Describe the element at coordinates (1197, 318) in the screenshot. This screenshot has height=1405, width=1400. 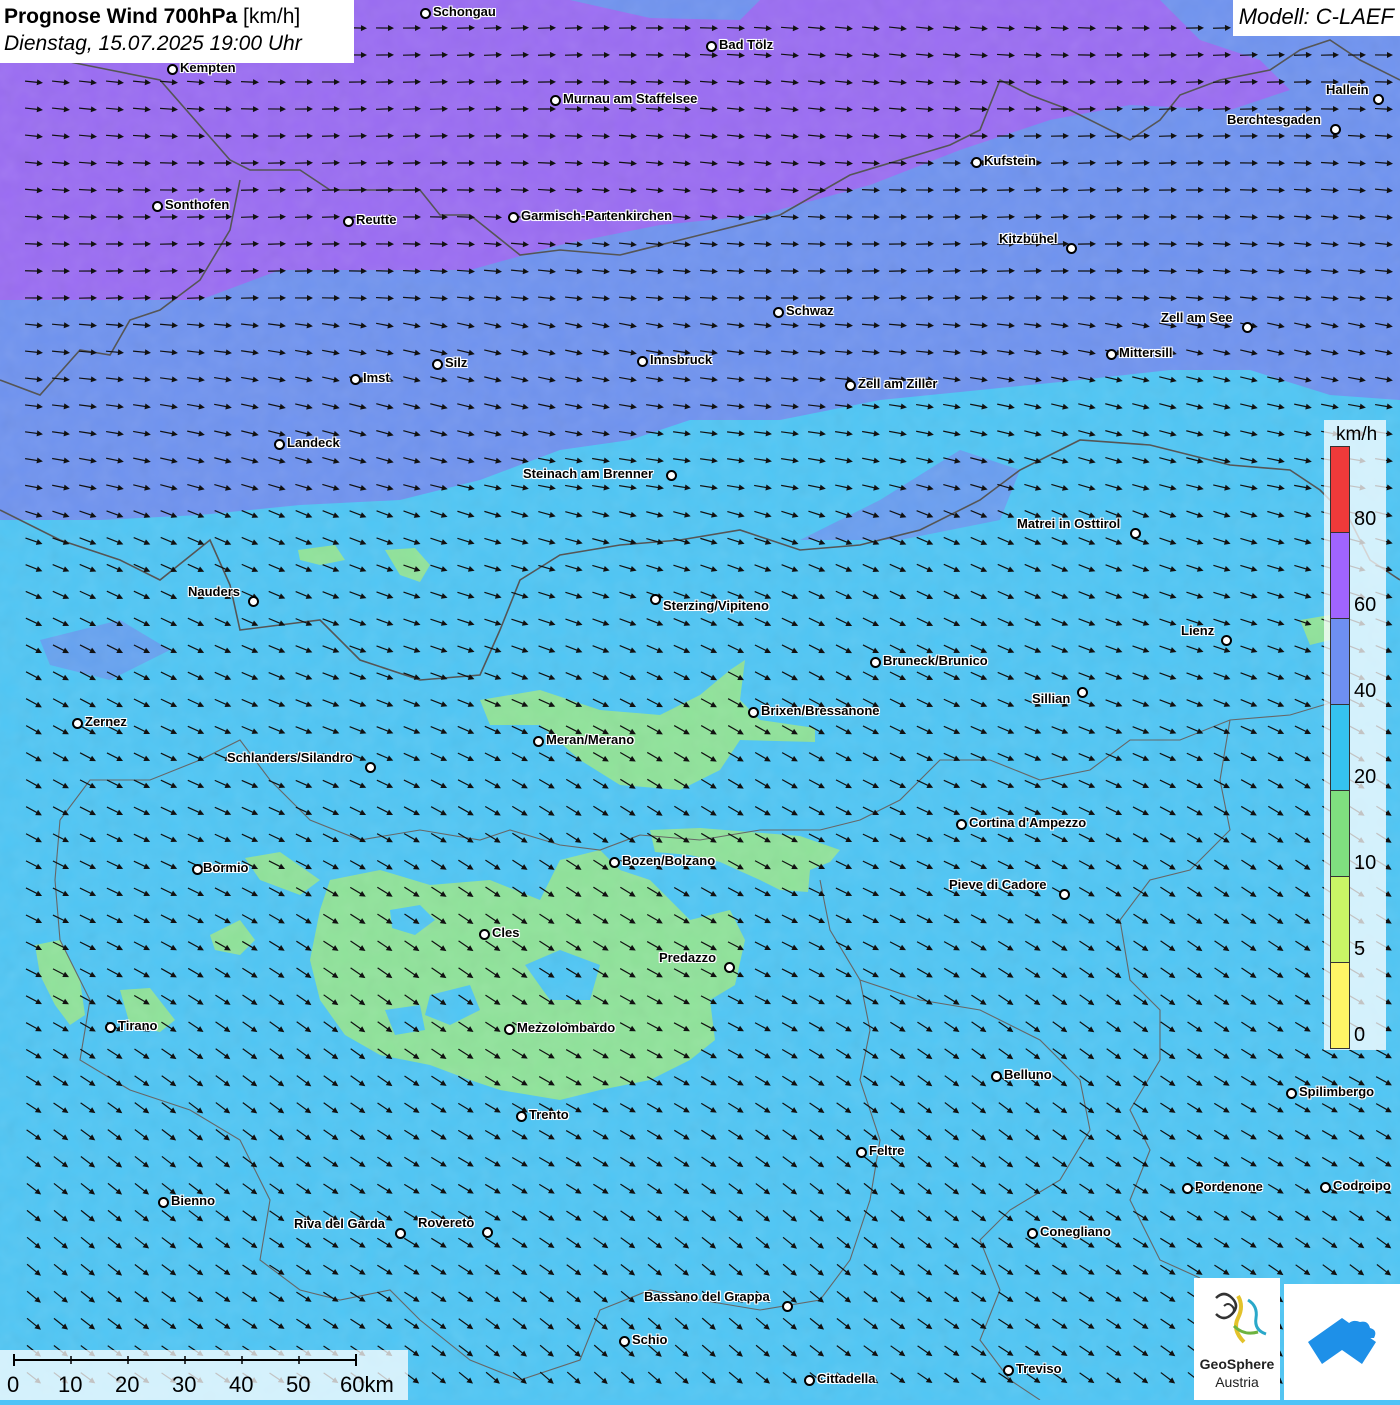
I see `city-label: Zell am See` at that location.